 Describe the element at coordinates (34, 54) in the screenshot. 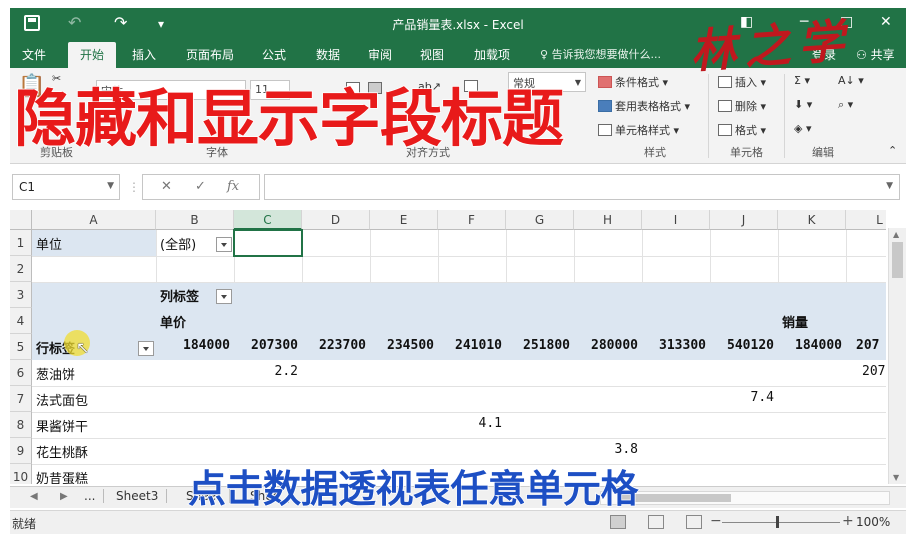

I see `tab-file: 文件` at that location.